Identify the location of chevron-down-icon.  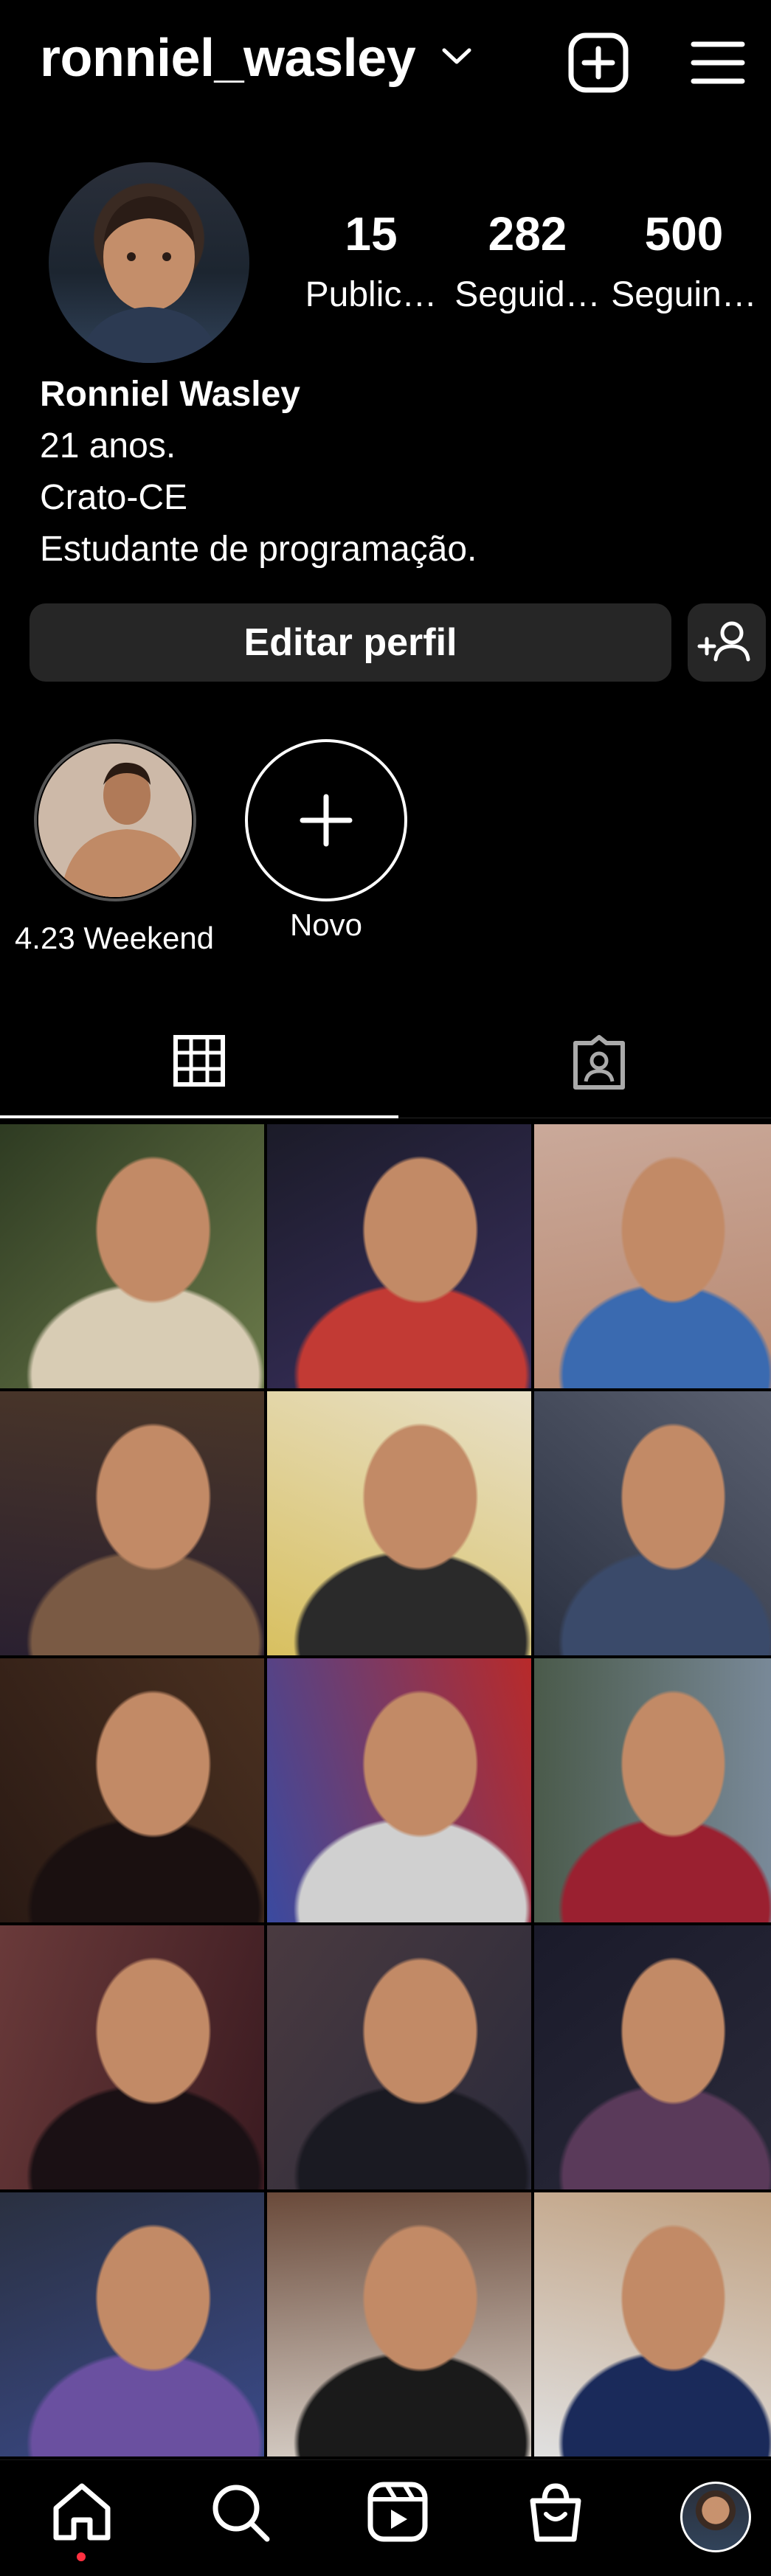
(457, 56).